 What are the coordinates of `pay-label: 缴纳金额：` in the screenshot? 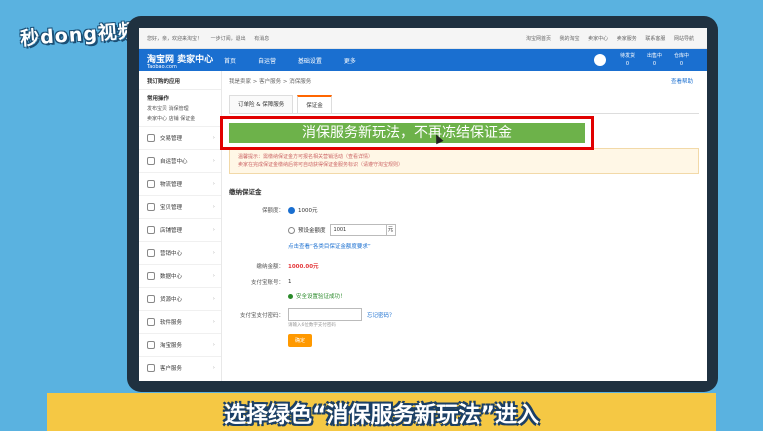 It's located at (270, 267).